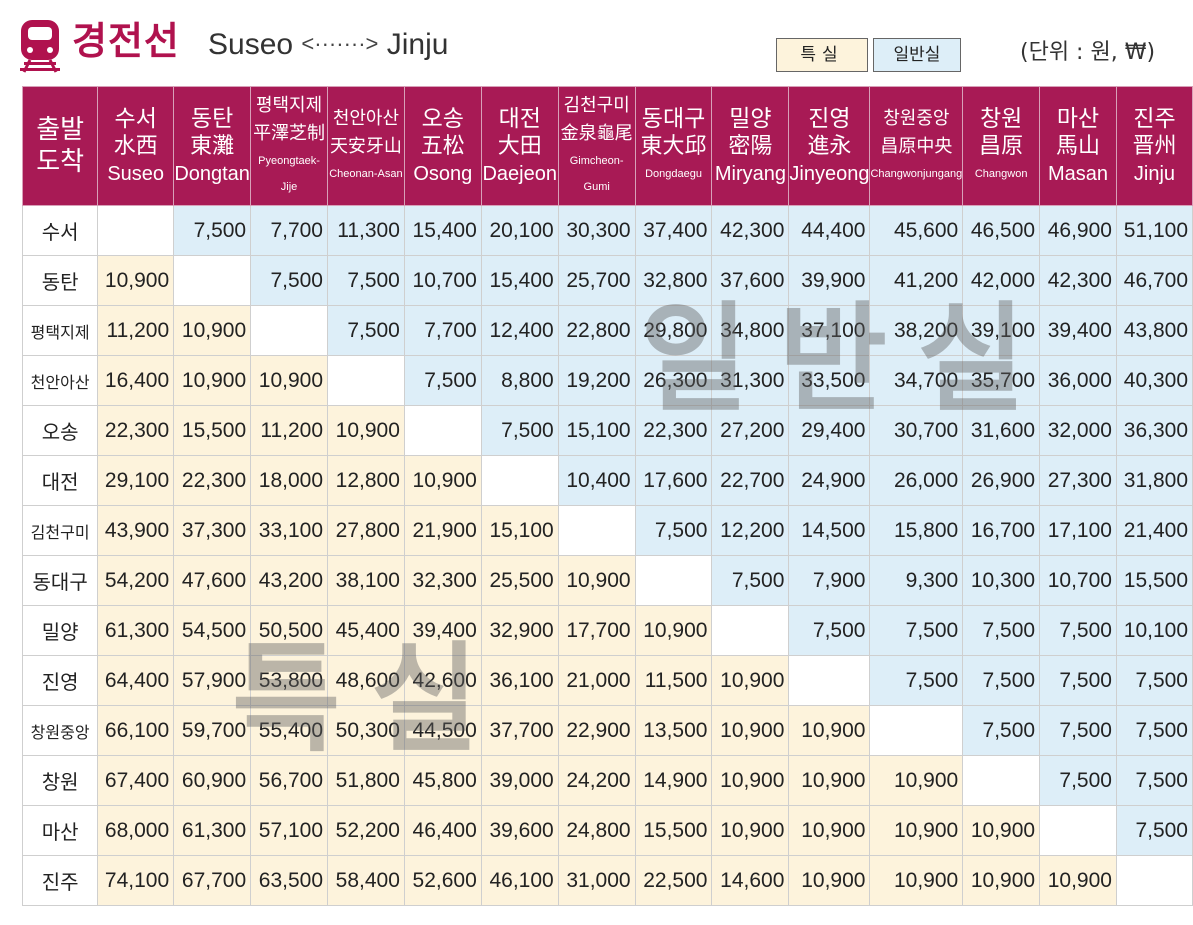  What do you see at coordinates (289, 580) in the screenshot?
I see `fare-cell: 43,200` at bounding box center [289, 580].